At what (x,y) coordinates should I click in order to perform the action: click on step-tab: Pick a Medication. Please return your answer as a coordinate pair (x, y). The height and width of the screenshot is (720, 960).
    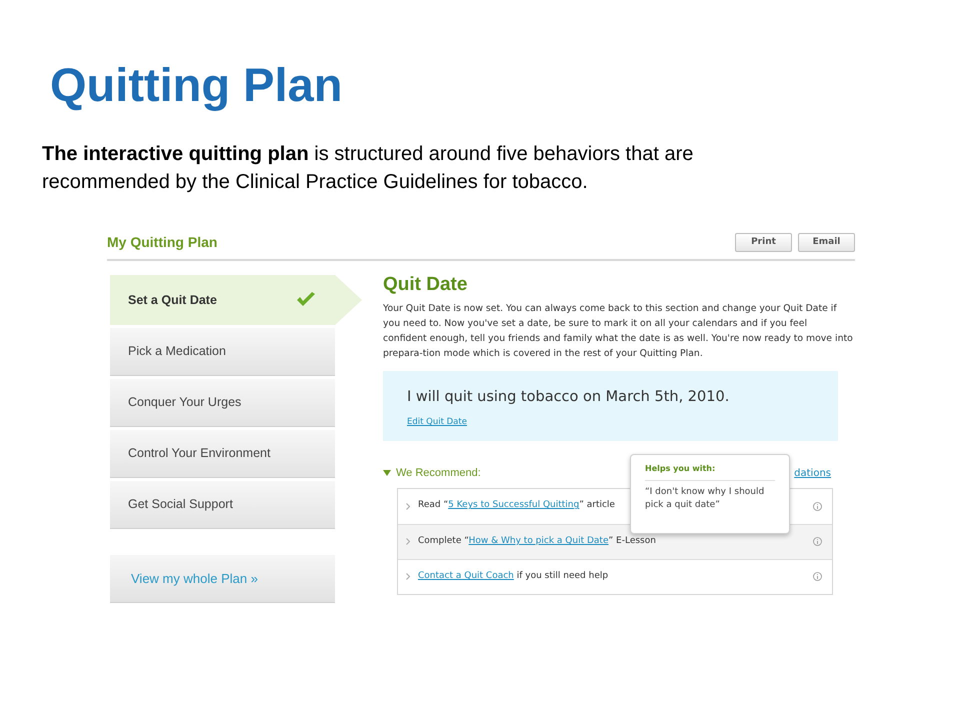
    Looking at the image, I should click on (222, 352).